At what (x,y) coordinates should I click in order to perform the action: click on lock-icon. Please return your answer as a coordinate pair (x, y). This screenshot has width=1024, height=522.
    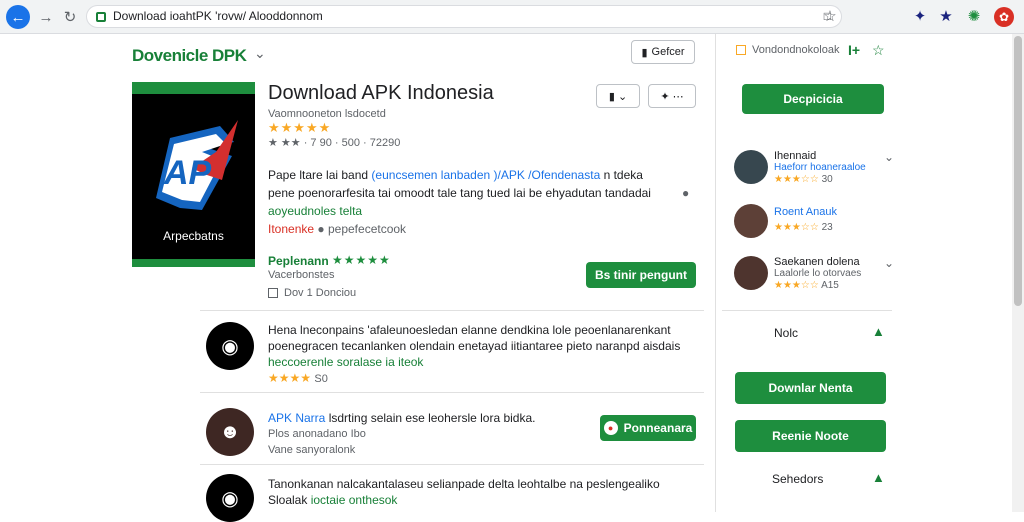
    Looking at the image, I should click on (101, 17).